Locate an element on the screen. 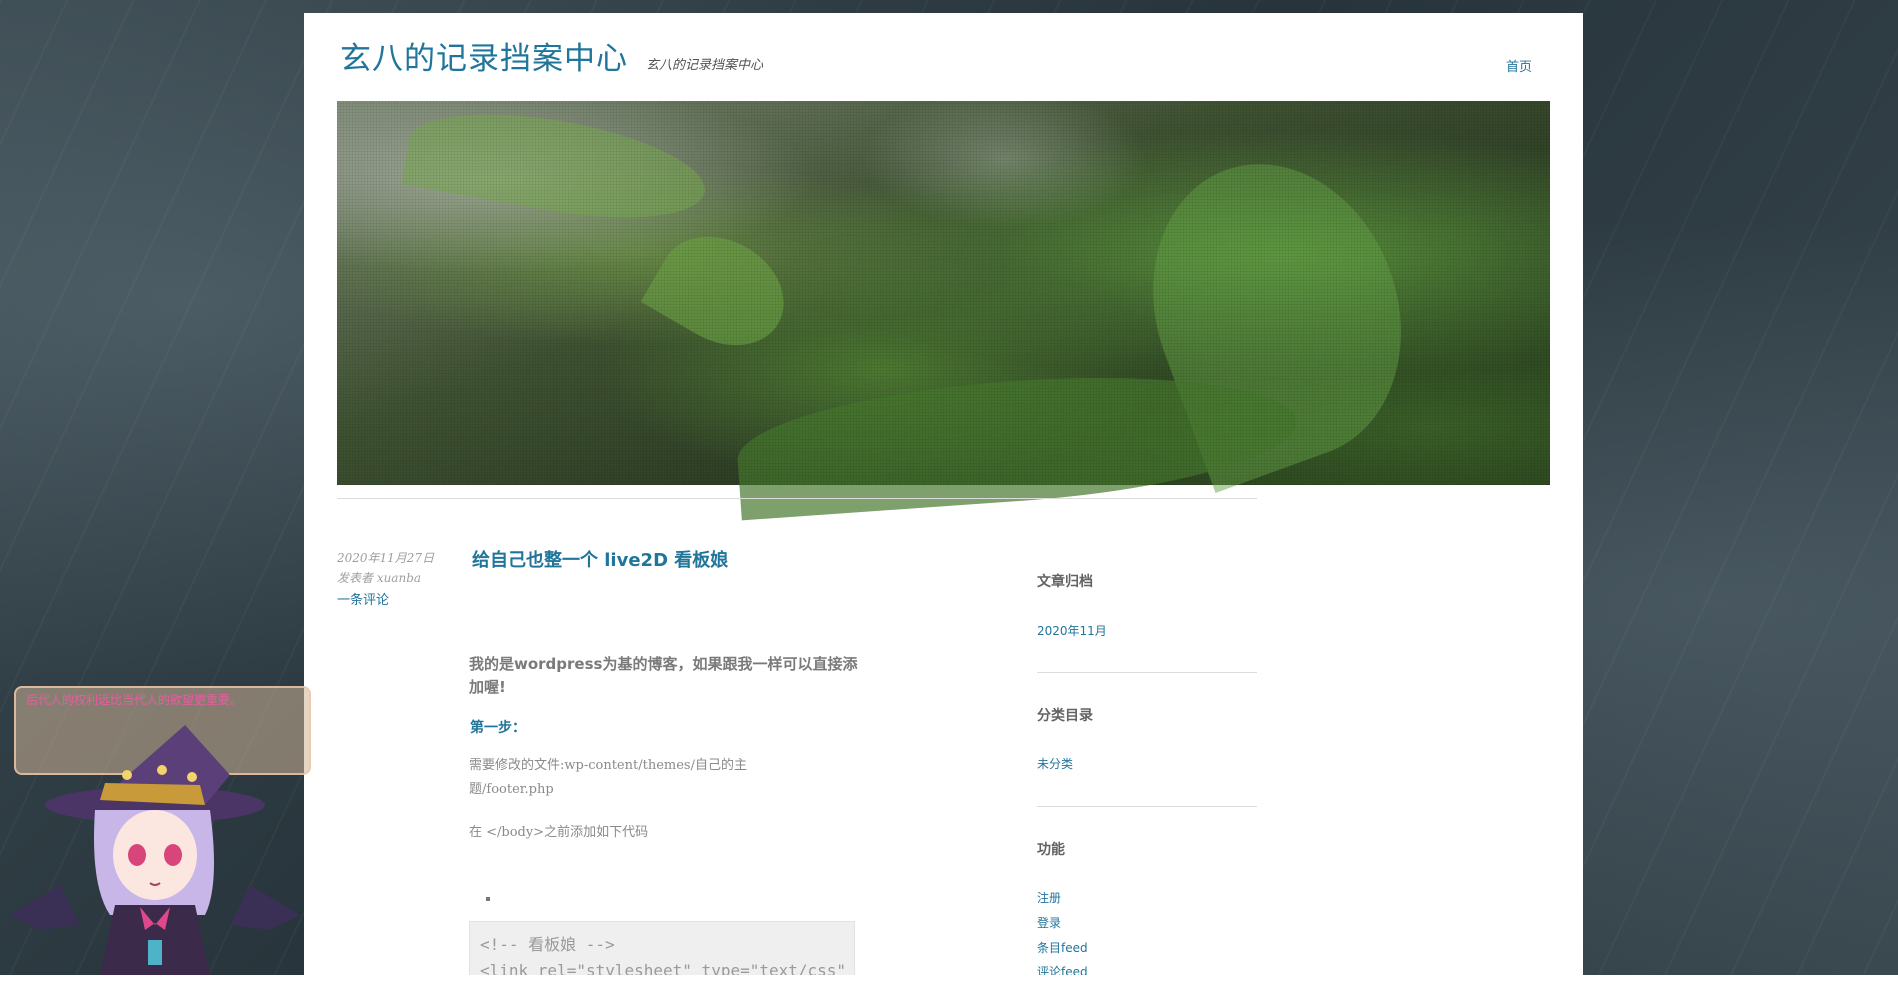  code-line: <!-- 看板娘 --> is located at coordinates (547, 944).